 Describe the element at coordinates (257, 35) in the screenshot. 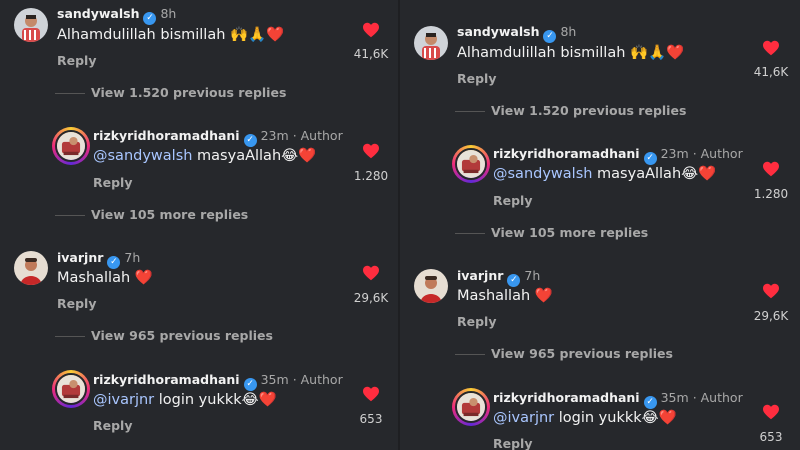

I see `comment-emojis: 🙌🙏❤️` at that location.